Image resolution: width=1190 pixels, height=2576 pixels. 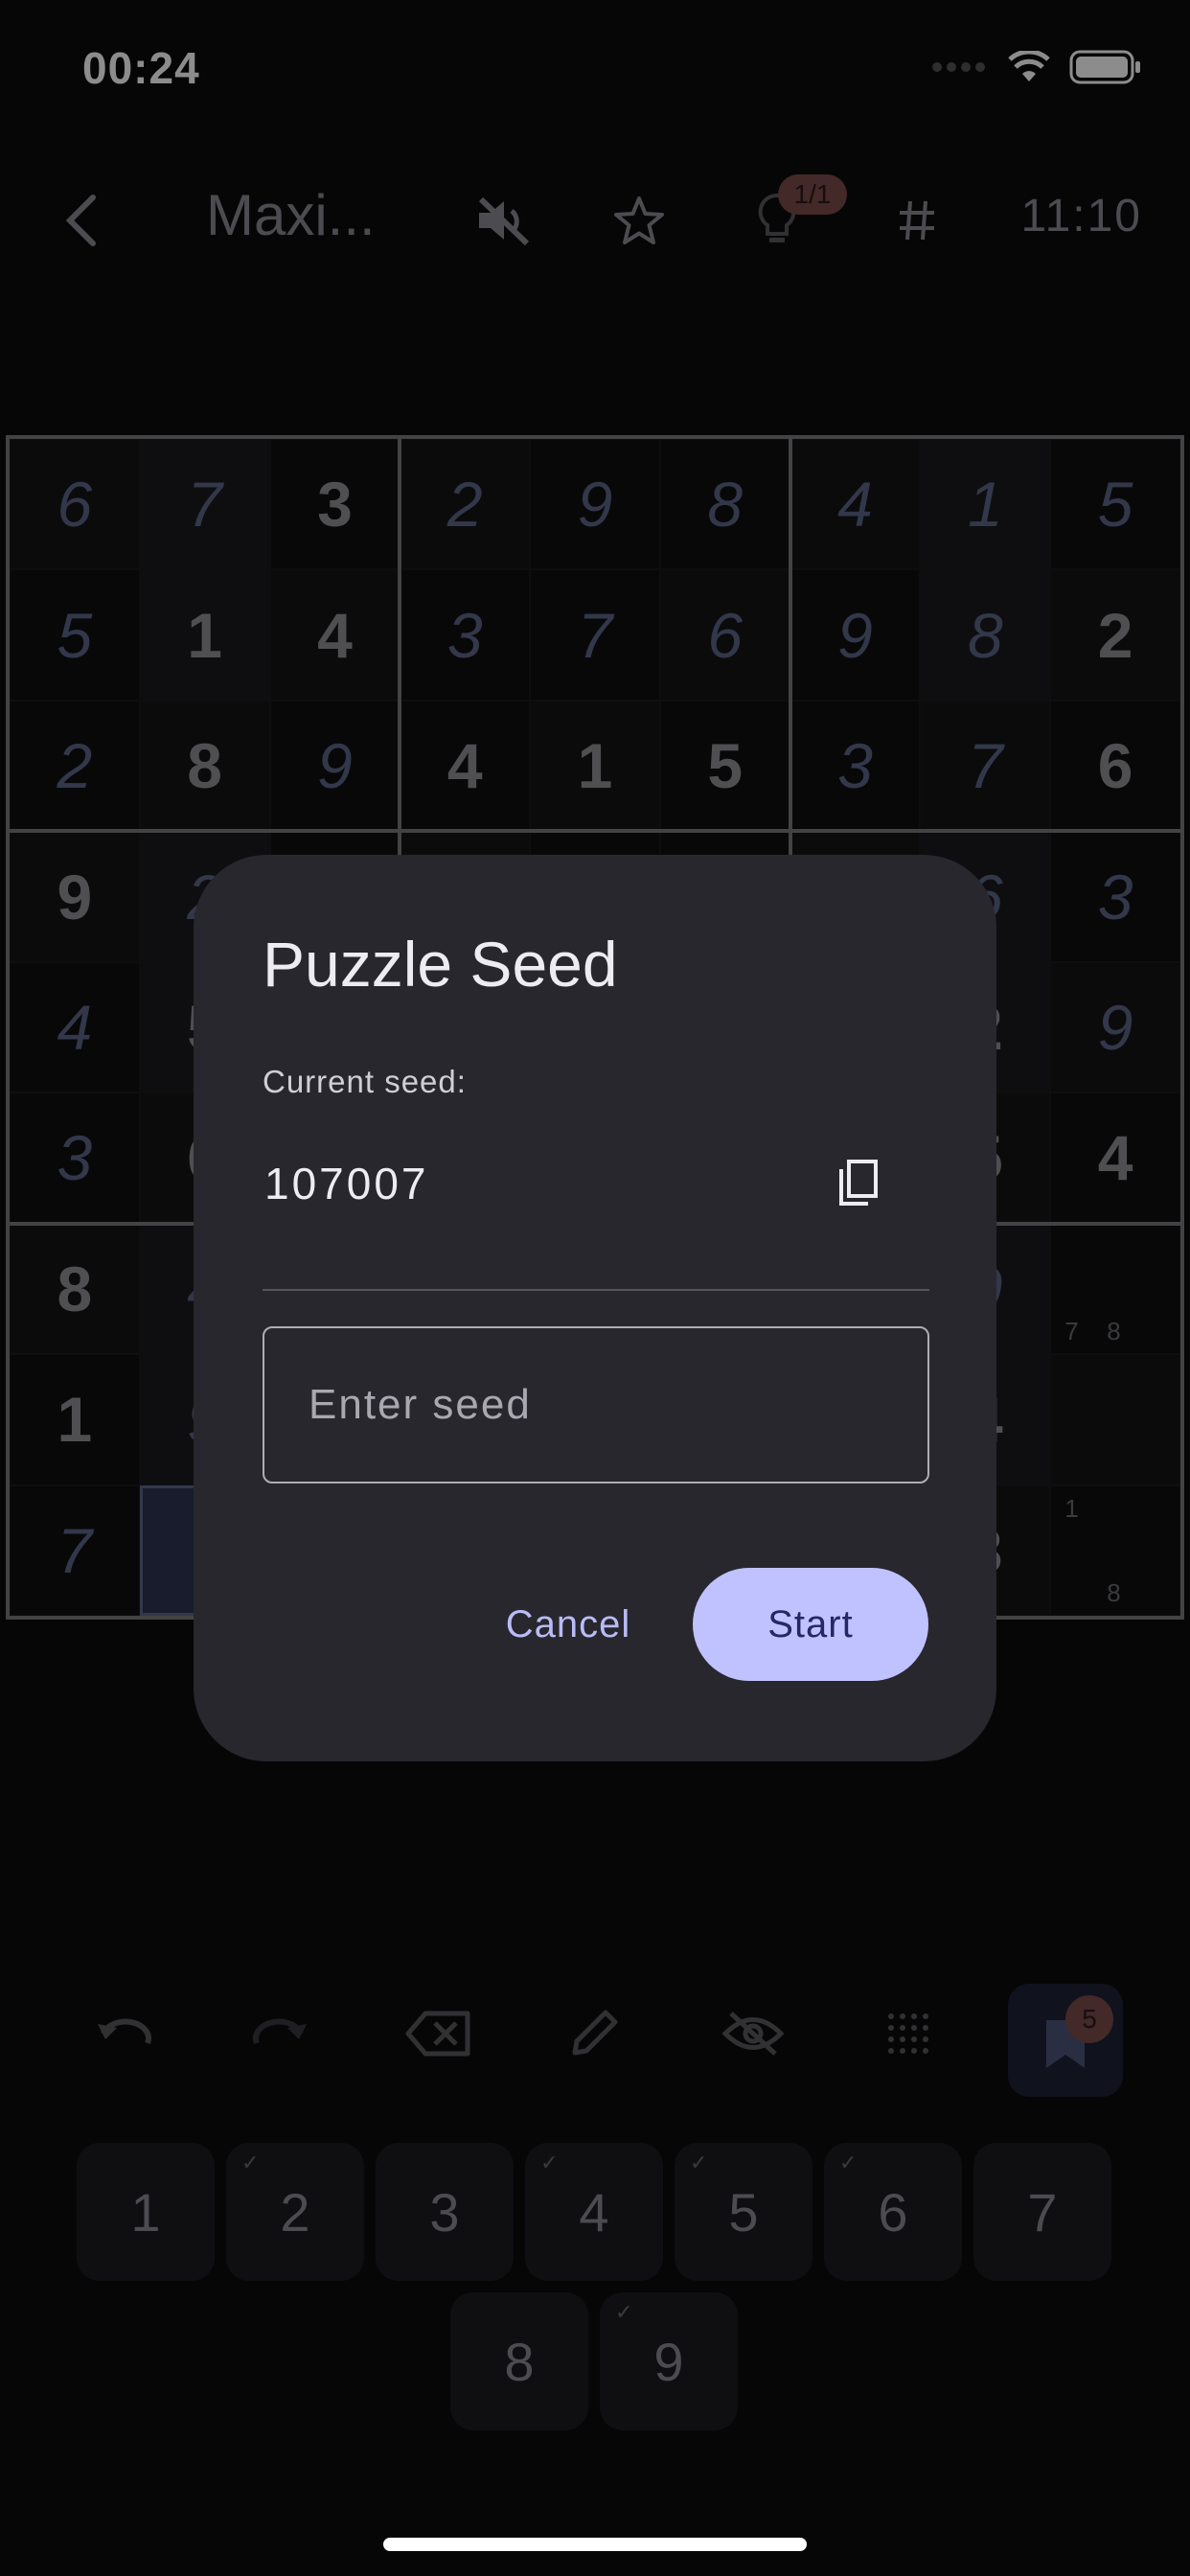 I want to click on copy-icon, so click(x=858, y=1183).